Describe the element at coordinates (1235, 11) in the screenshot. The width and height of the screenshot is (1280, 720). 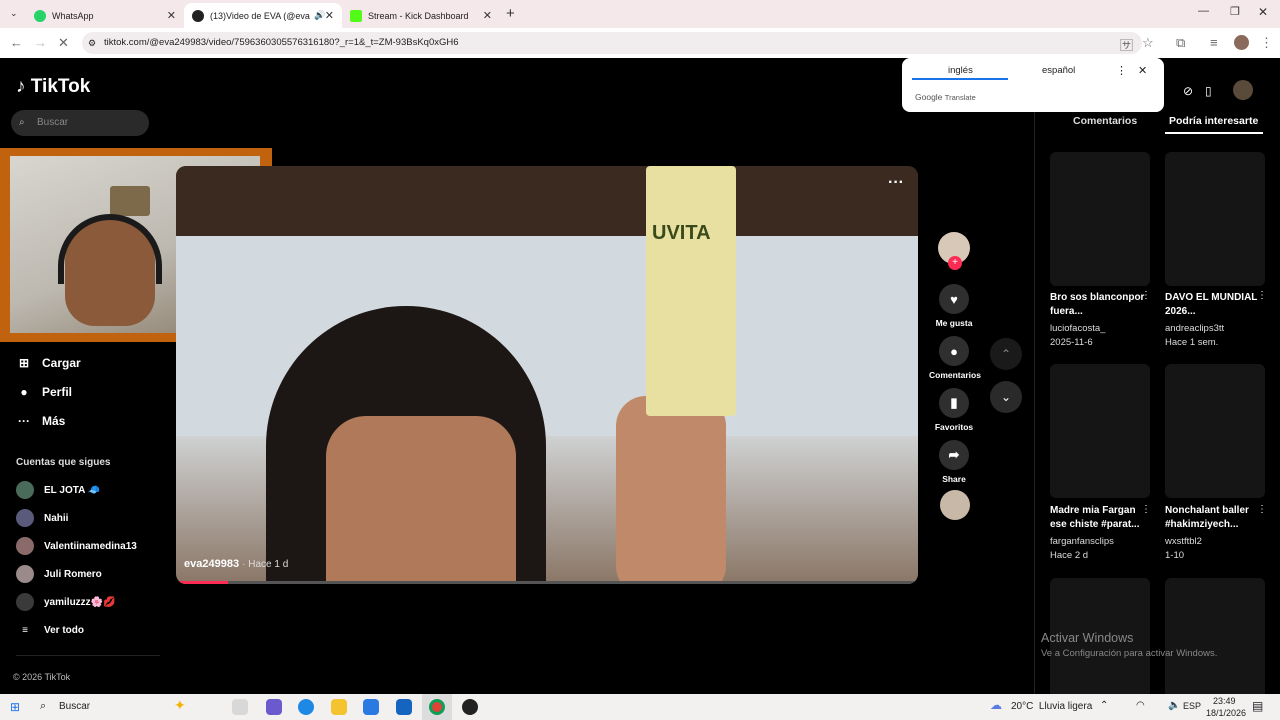
I see `restore-icon: ❐` at that location.